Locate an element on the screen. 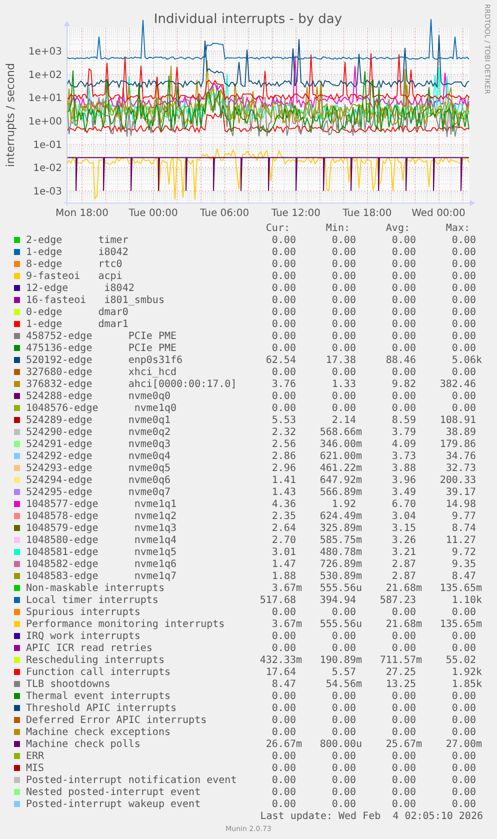 The height and width of the screenshot is (839, 497). legend-label: 2-edge timer is located at coordinates (78, 240).